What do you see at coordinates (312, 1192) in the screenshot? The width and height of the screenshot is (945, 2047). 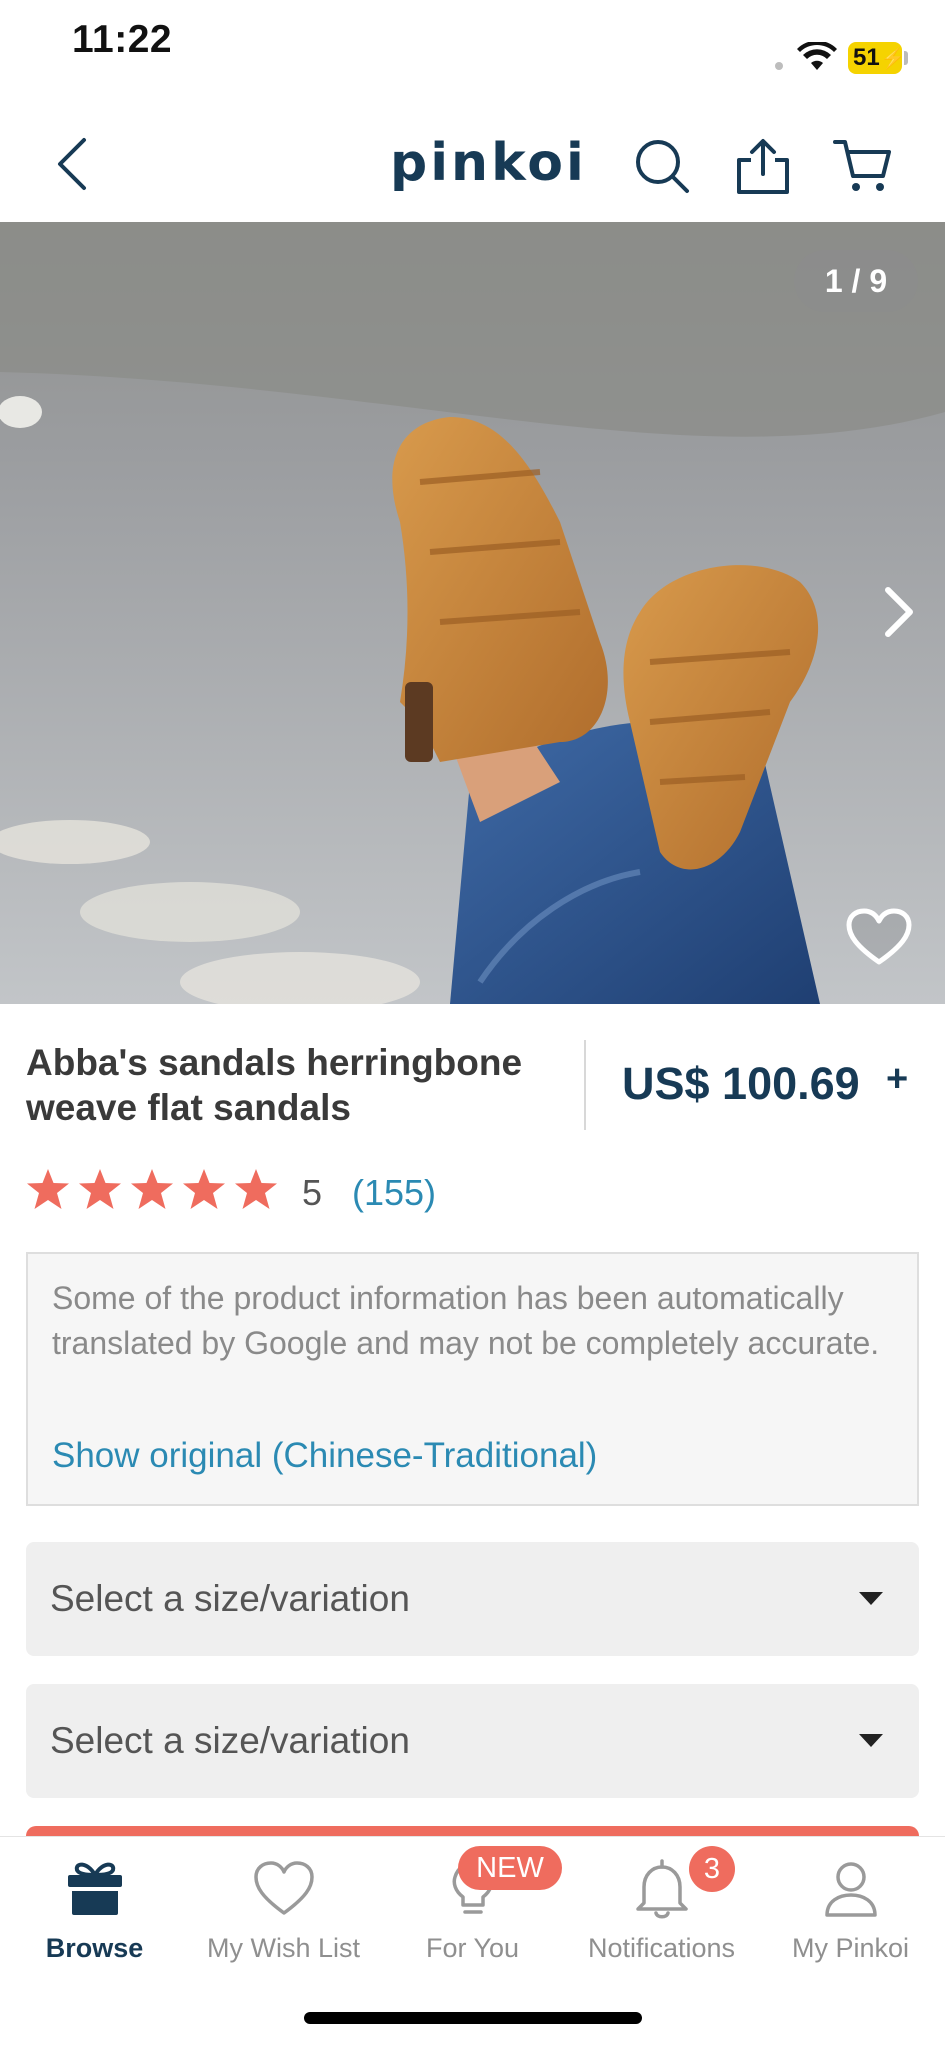 I see `rating-score: 5` at bounding box center [312, 1192].